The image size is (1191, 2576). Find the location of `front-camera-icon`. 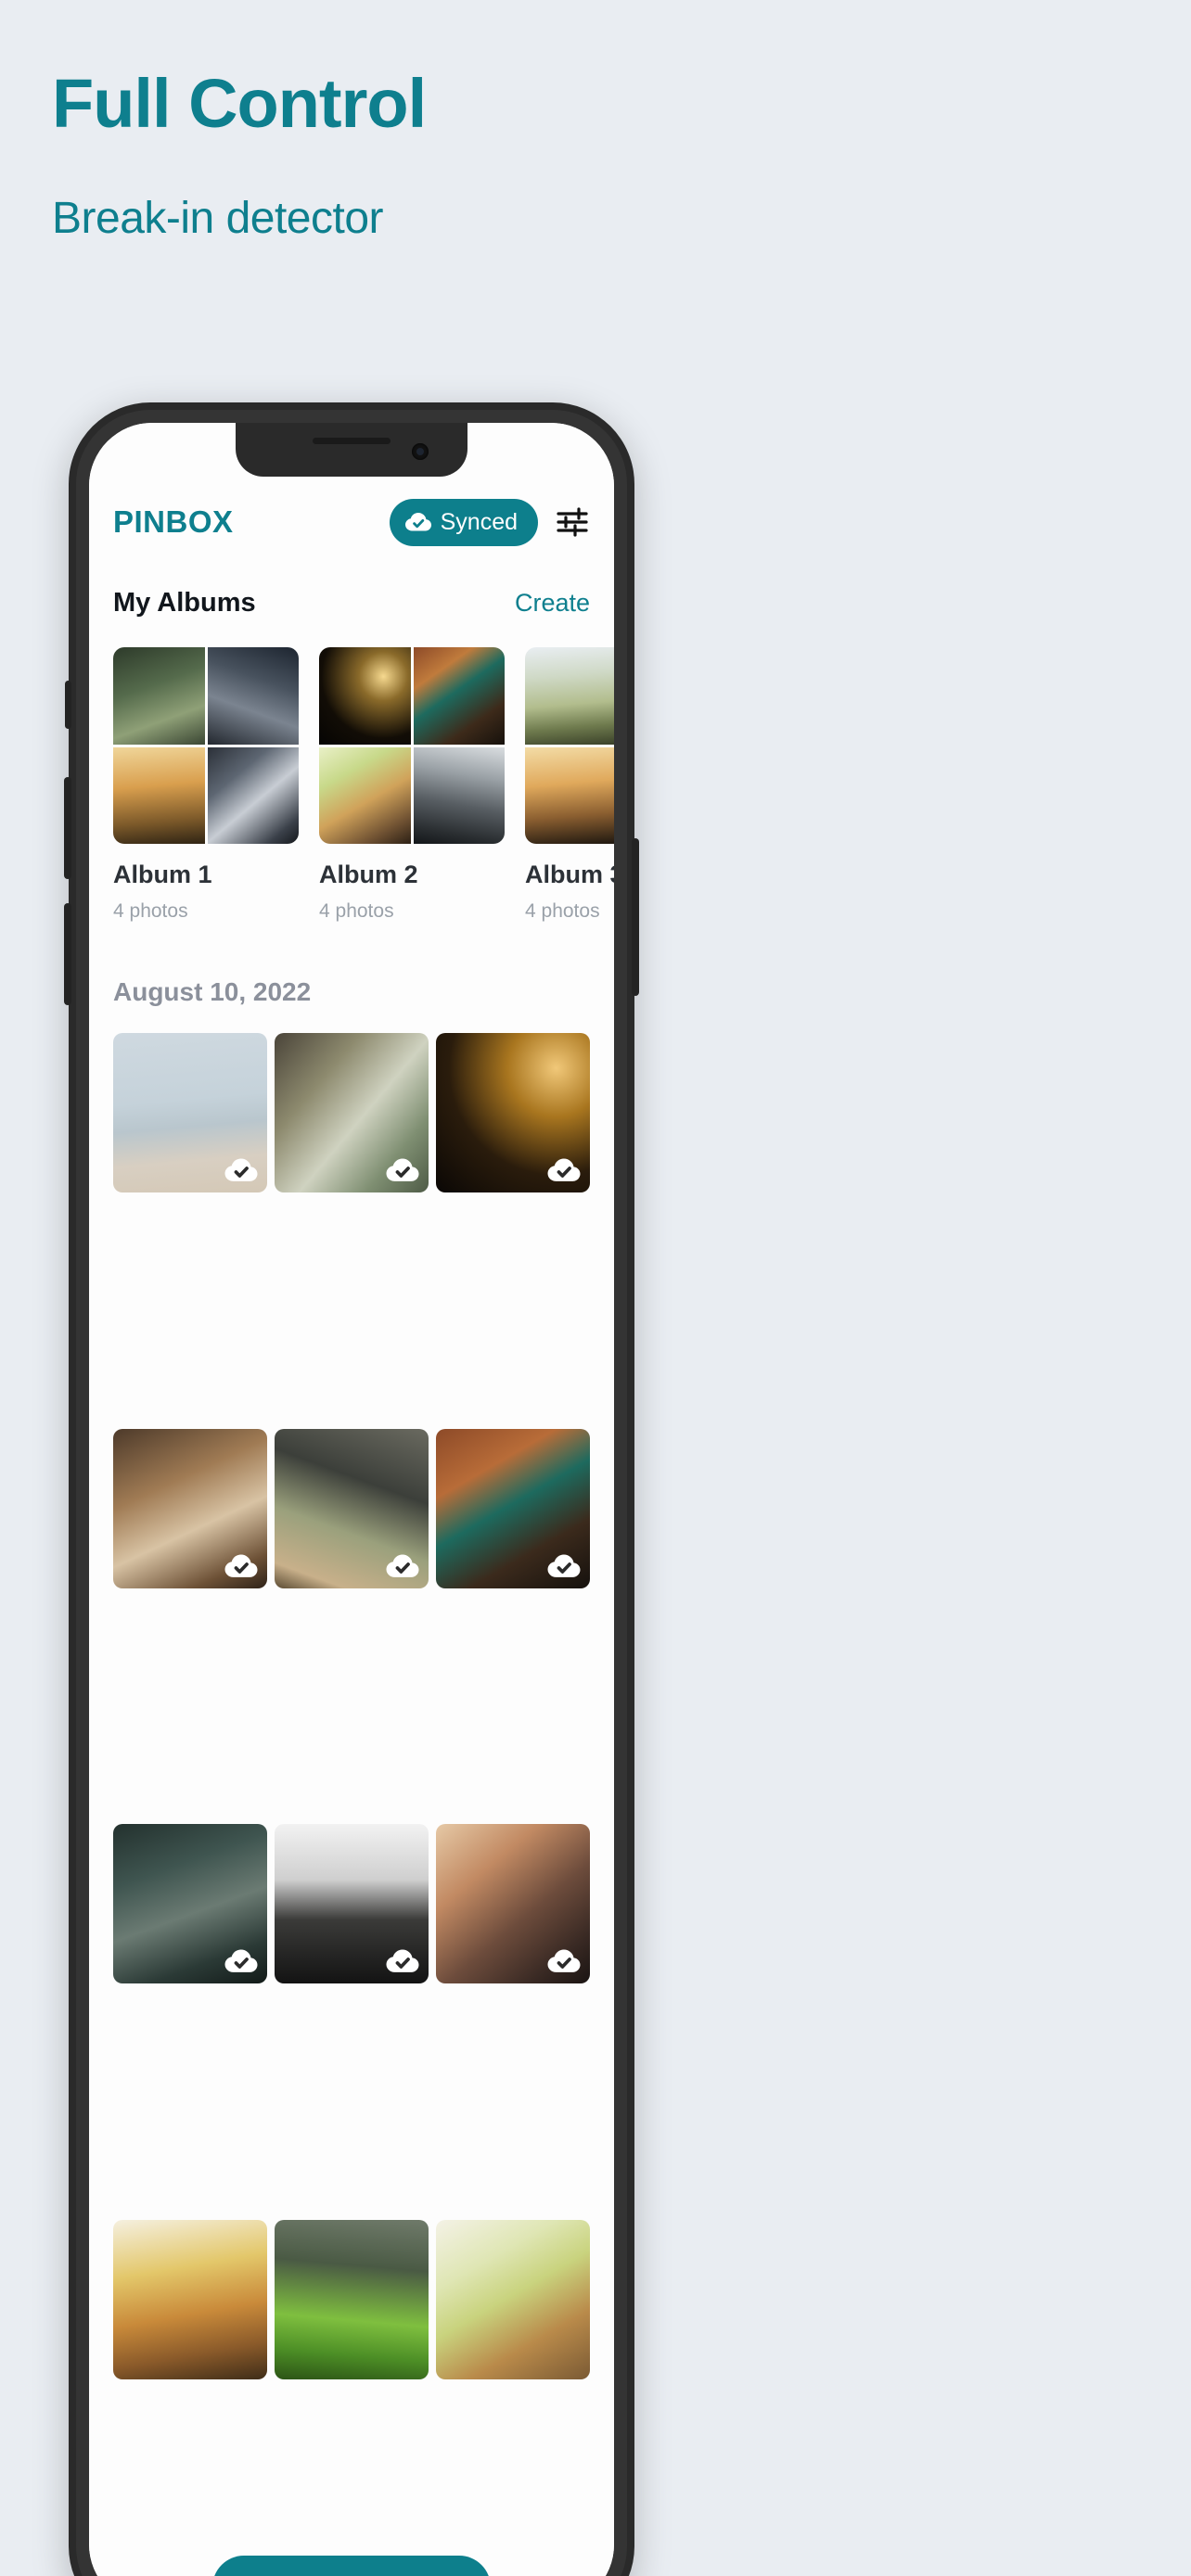

front-camera-icon is located at coordinates (420, 452).